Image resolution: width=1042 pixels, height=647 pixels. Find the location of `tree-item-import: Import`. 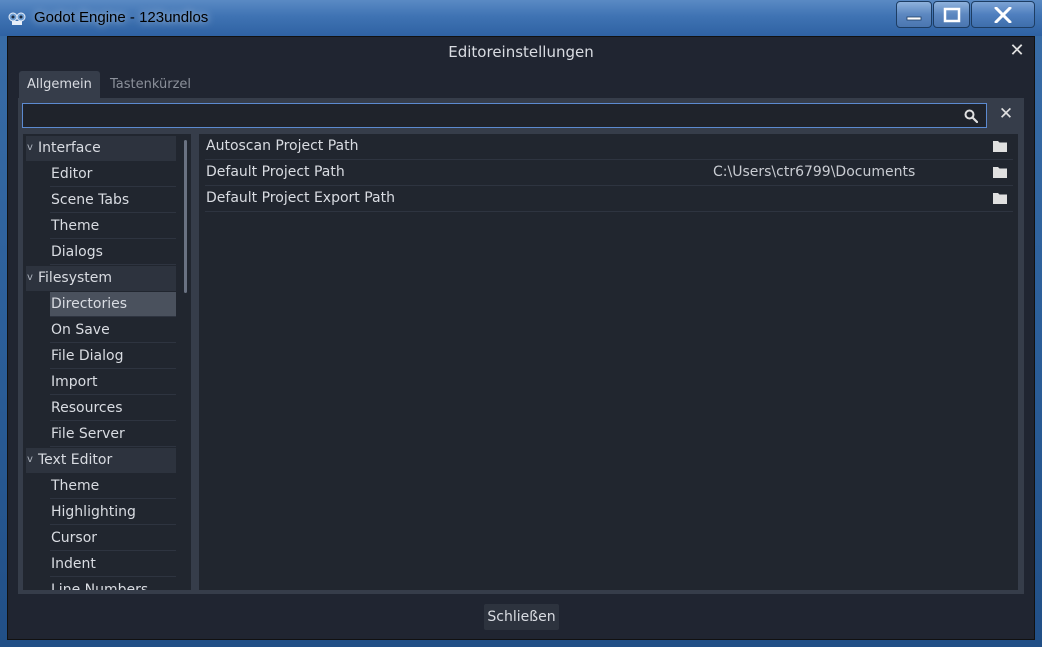

tree-item-import: Import is located at coordinates (113, 382).